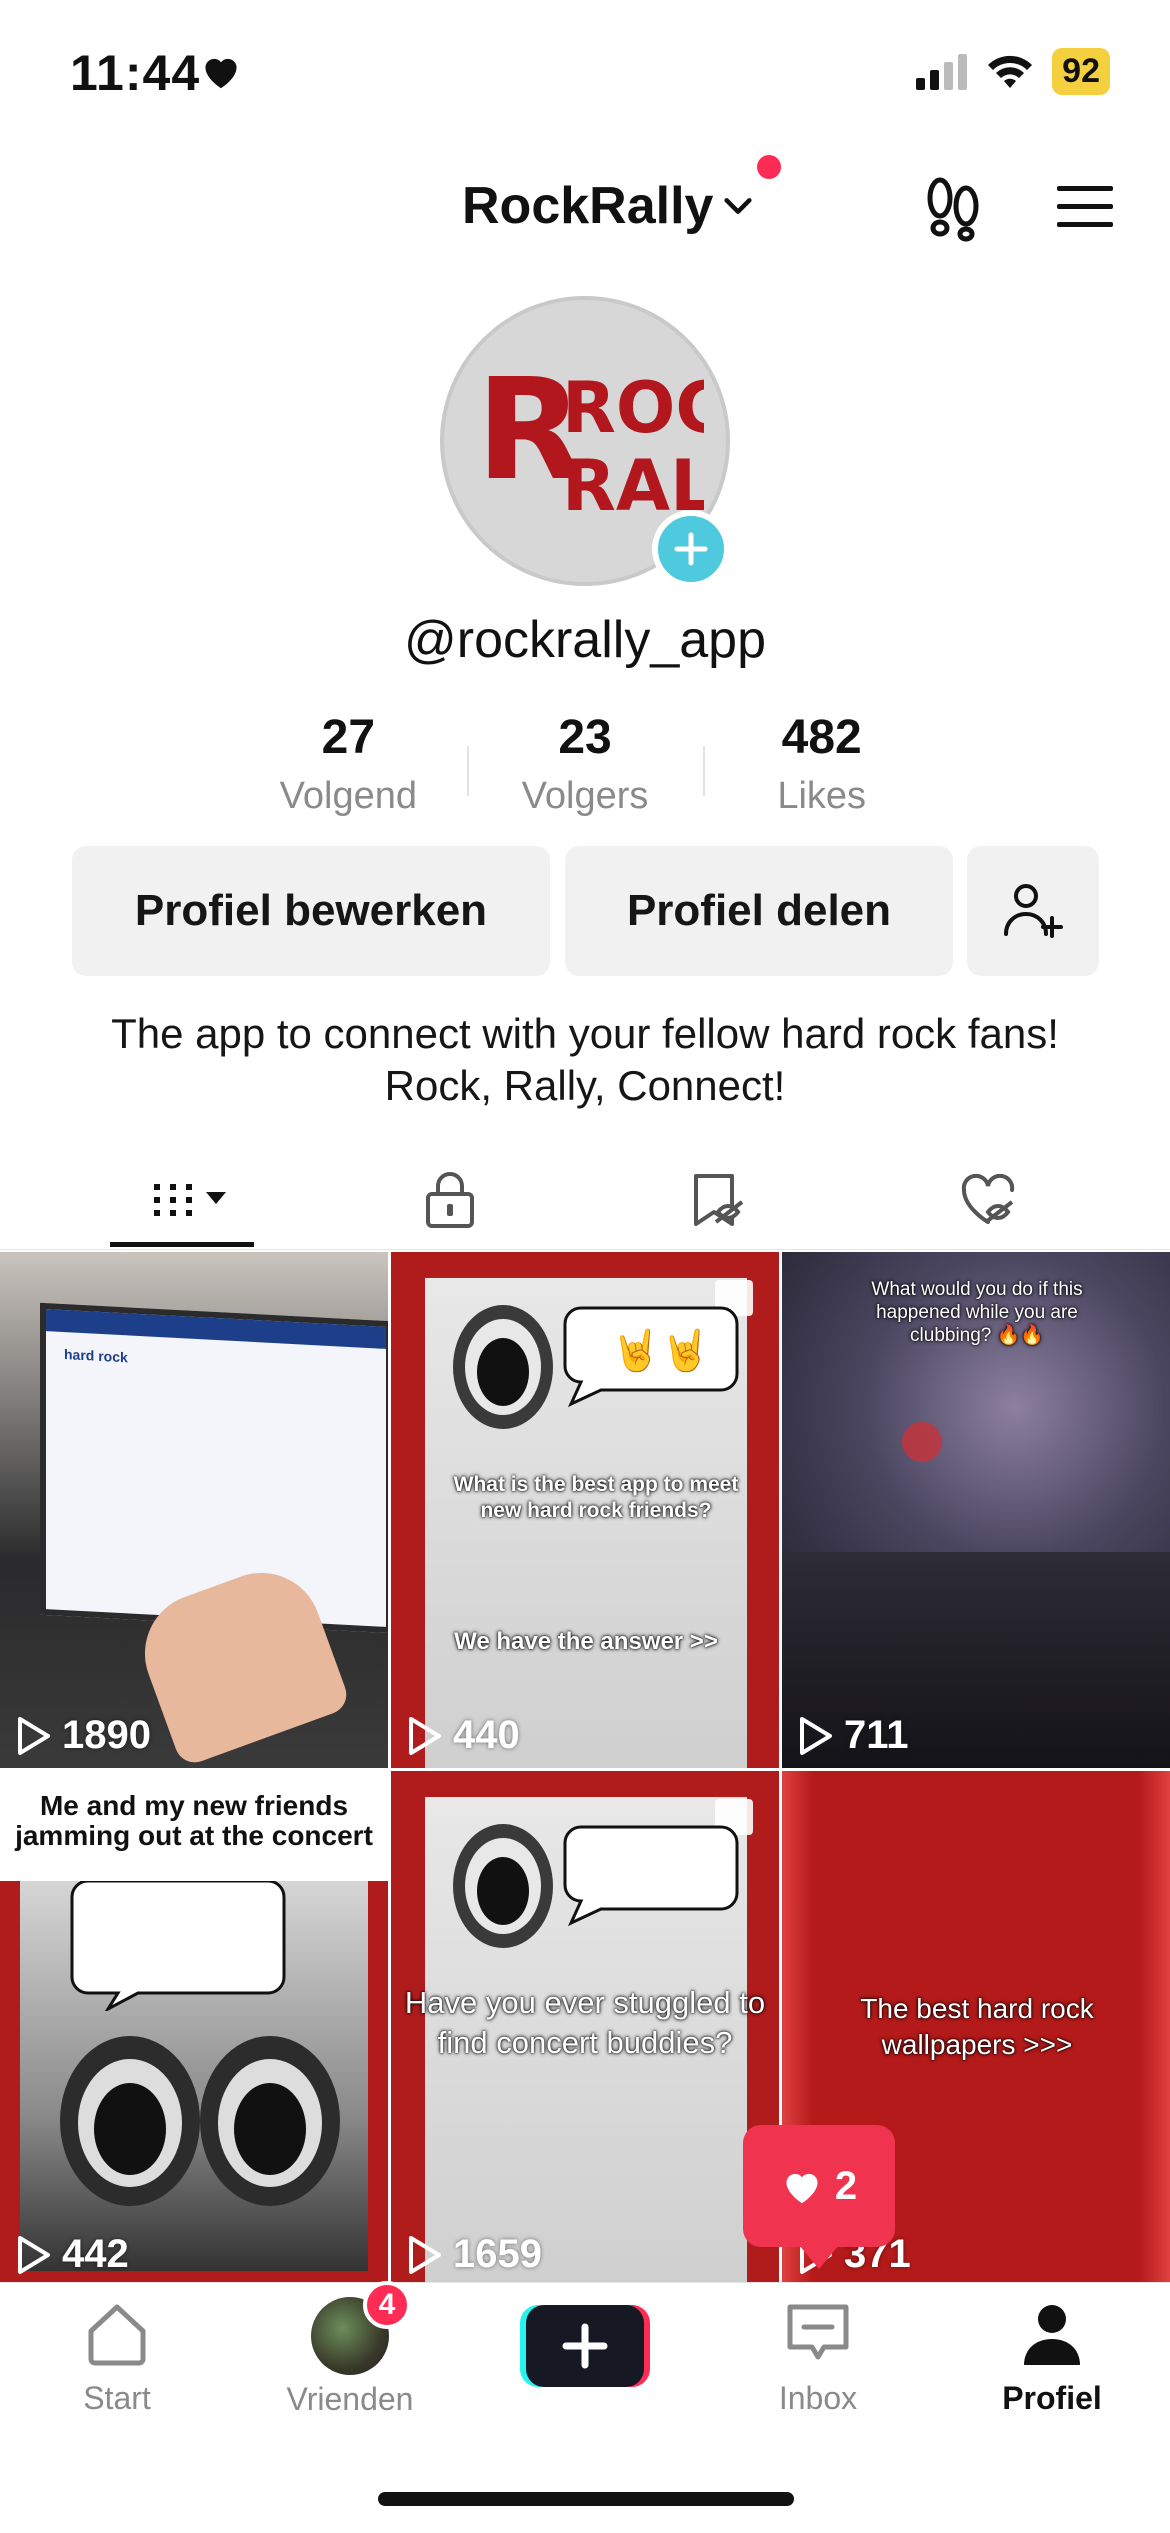  Describe the element at coordinates (361, 2328) in the screenshot. I see `friends-avatar: 4` at that location.